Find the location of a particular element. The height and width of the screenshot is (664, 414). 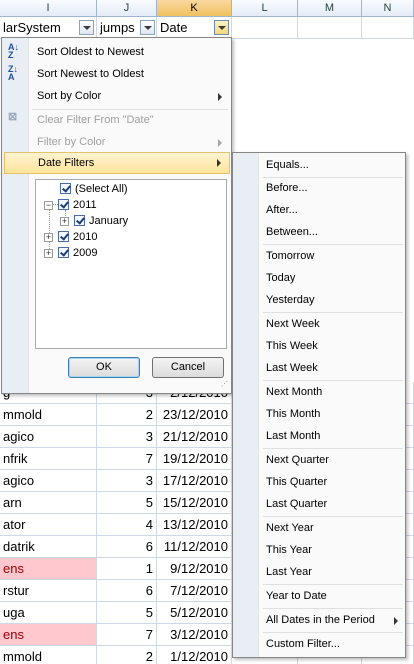

tree-node-2009: + 2009 is located at coordinates (104, 253).